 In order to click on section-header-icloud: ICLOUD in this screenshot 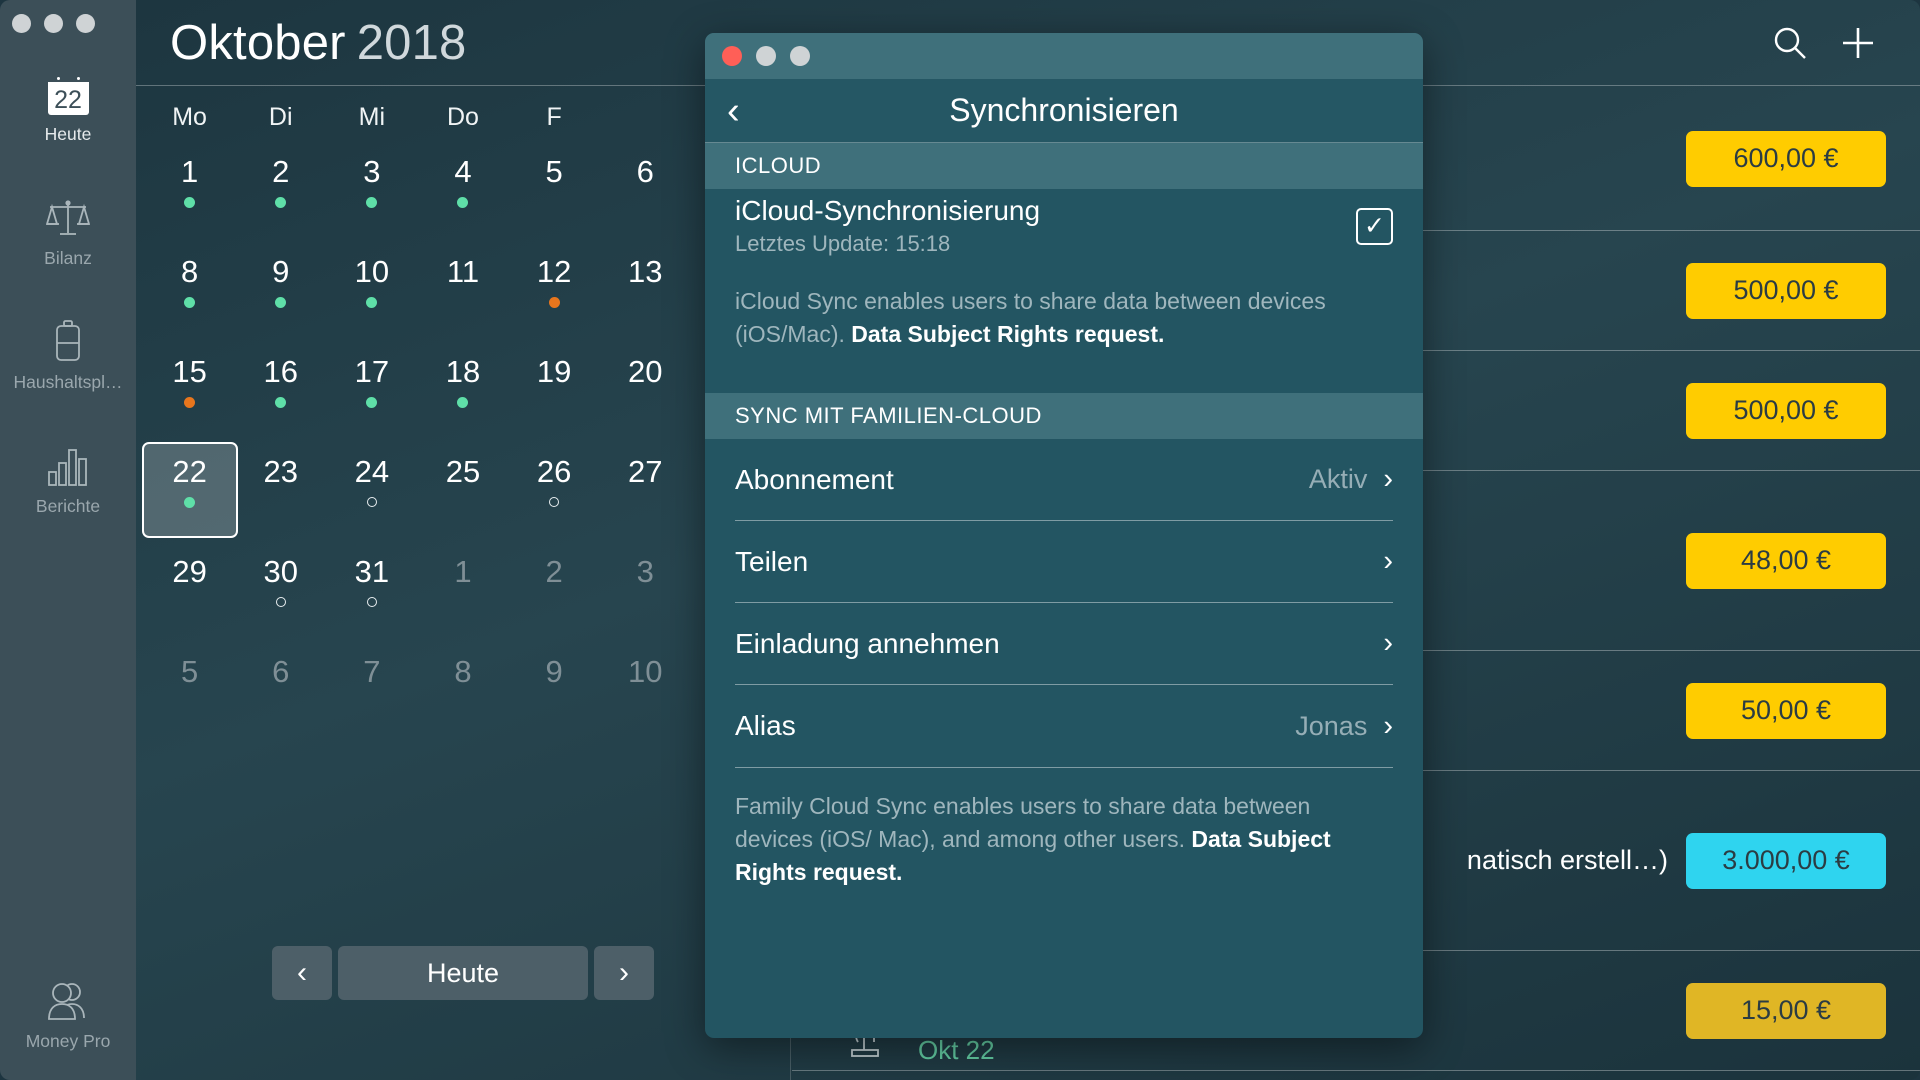, I will do `click(1064, 166)`.